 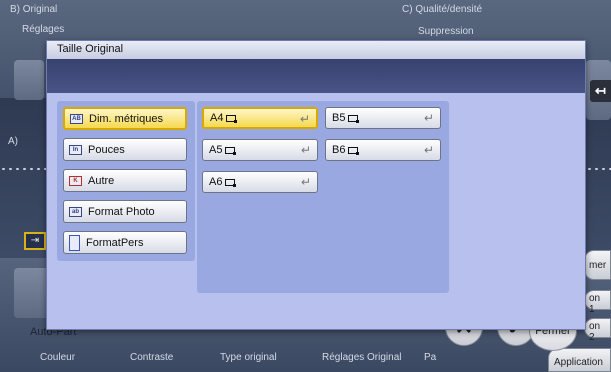 What do you see at coordinates (34, 9) in the screenshot?
I see `section-b-title: B) Original` at bounding box center [34, 9].